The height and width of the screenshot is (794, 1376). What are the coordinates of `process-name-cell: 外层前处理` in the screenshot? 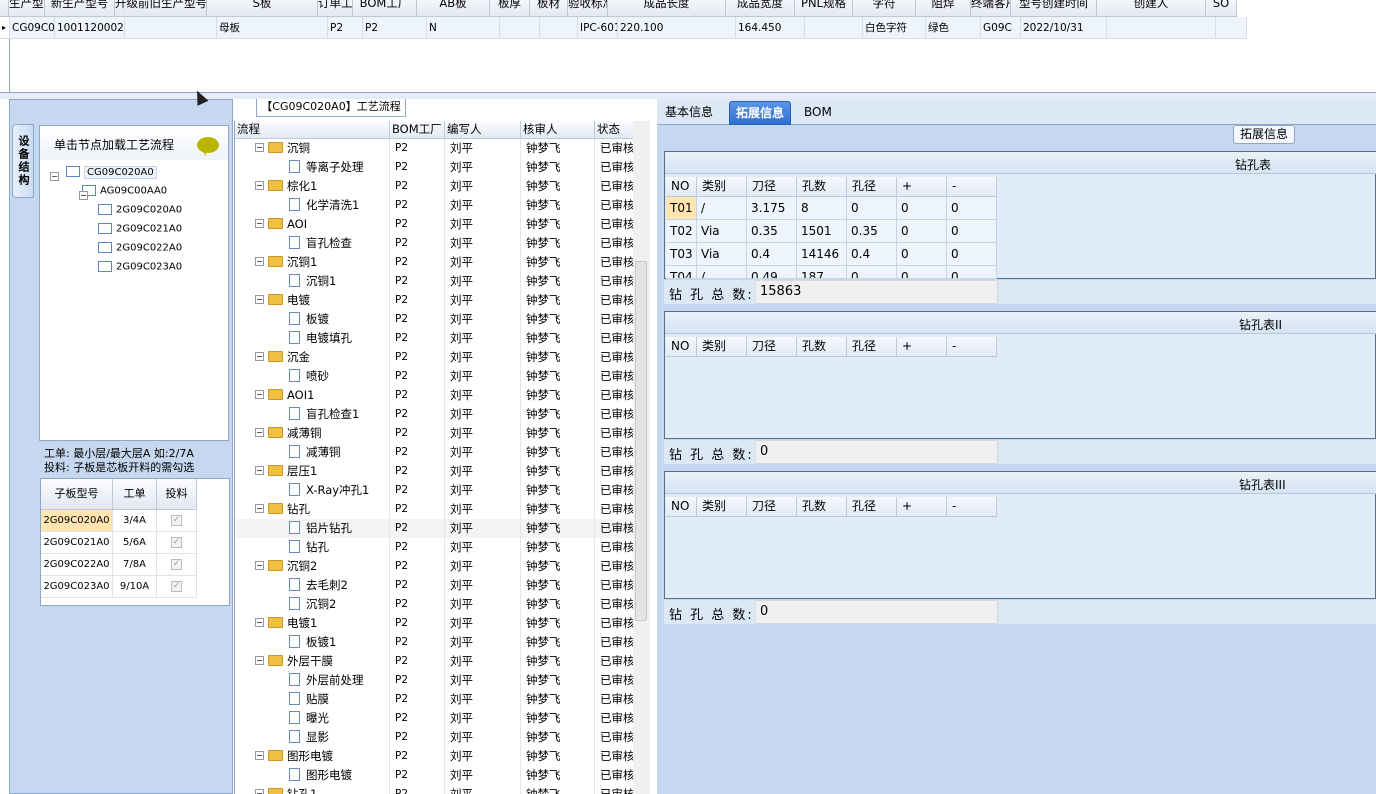 It's located at (312, 680).